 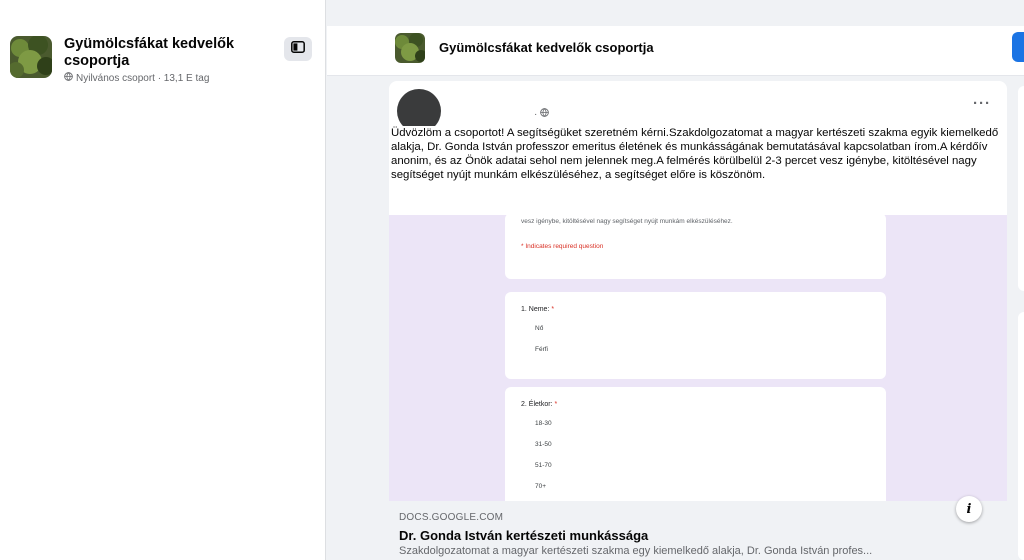 What do you see at coordinates (410, 48) in the screenshot?
I see `header-group-thumbnail` at bounding box center [410, 48].